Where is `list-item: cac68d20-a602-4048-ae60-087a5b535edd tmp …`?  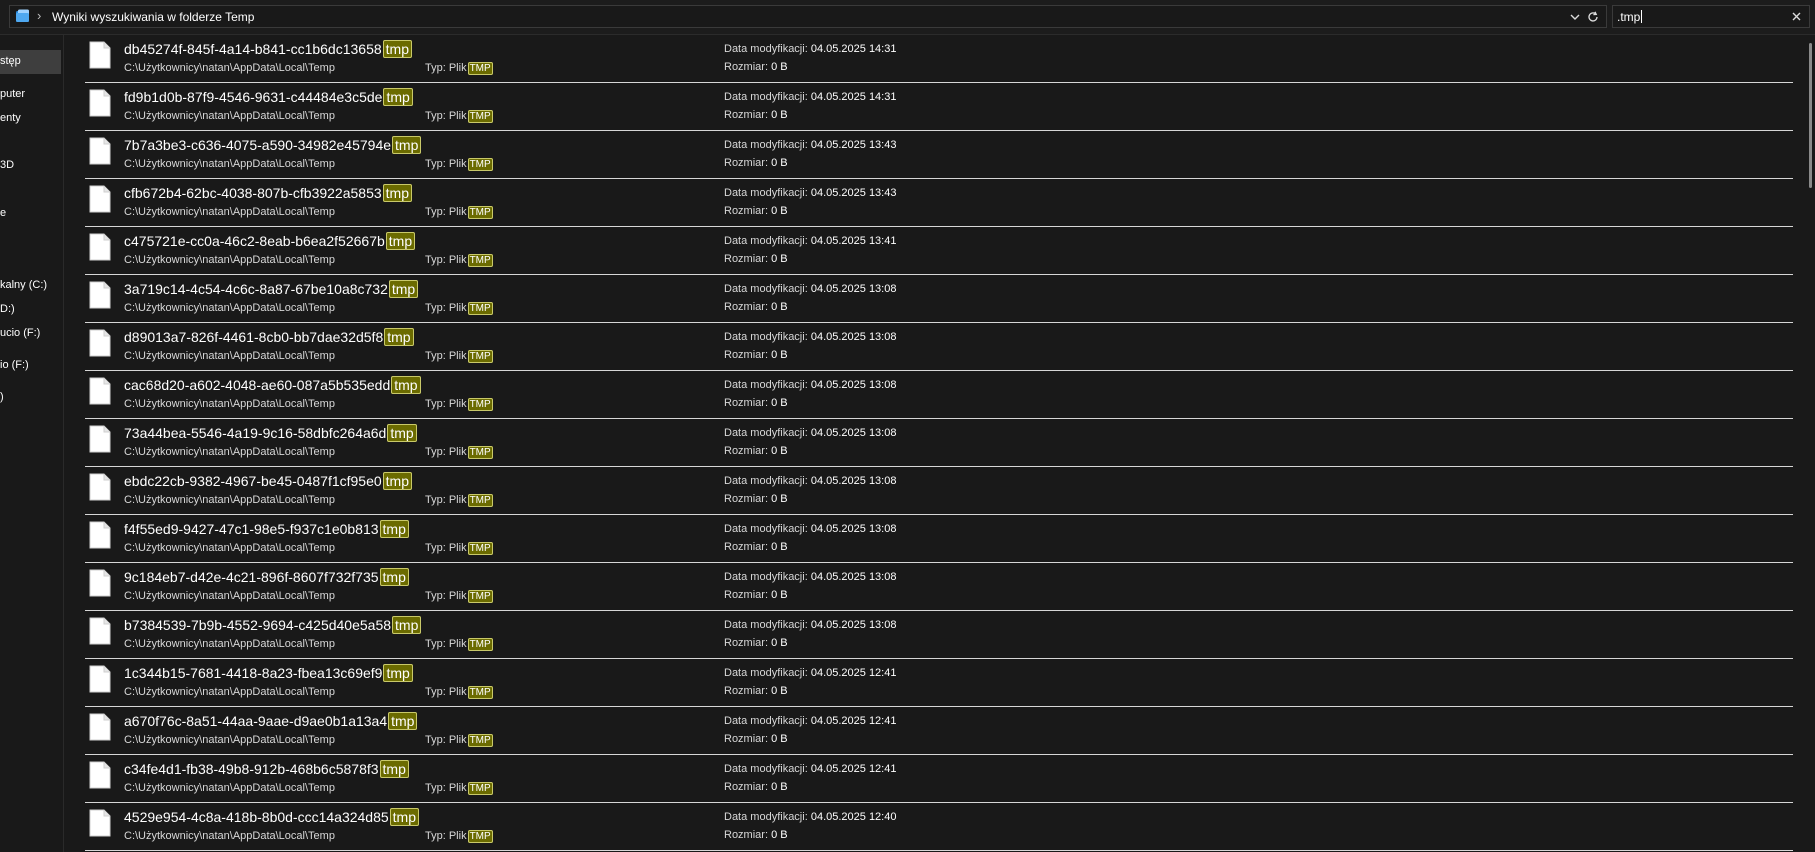
list-item: cac68d20-a602-4048-ae60-087a5b535edd tmp … is located at coordinates (939, 395).